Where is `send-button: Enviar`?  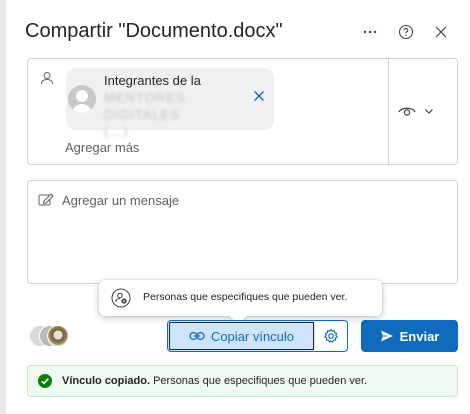
send-button: Enviar is located at coordinates (409, 336).